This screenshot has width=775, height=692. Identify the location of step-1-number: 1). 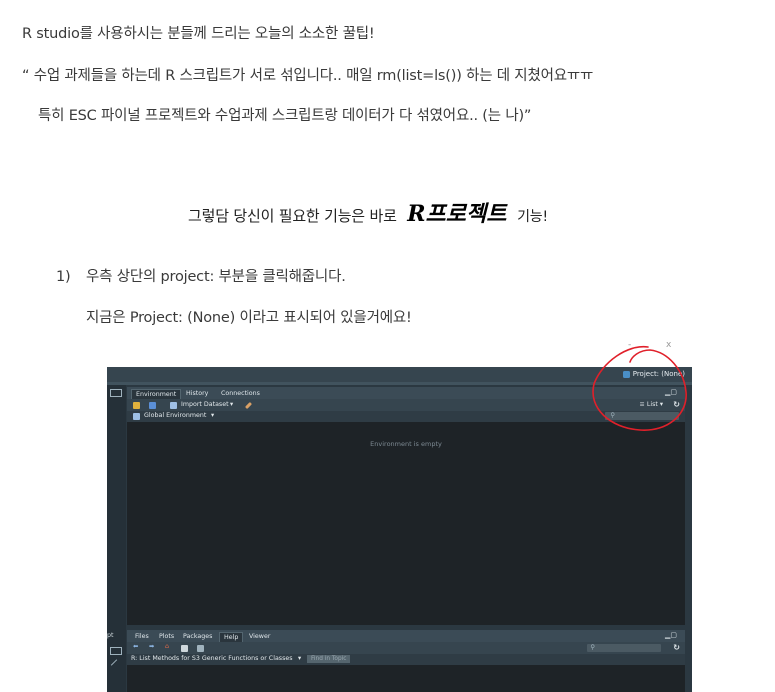
(63, 277).